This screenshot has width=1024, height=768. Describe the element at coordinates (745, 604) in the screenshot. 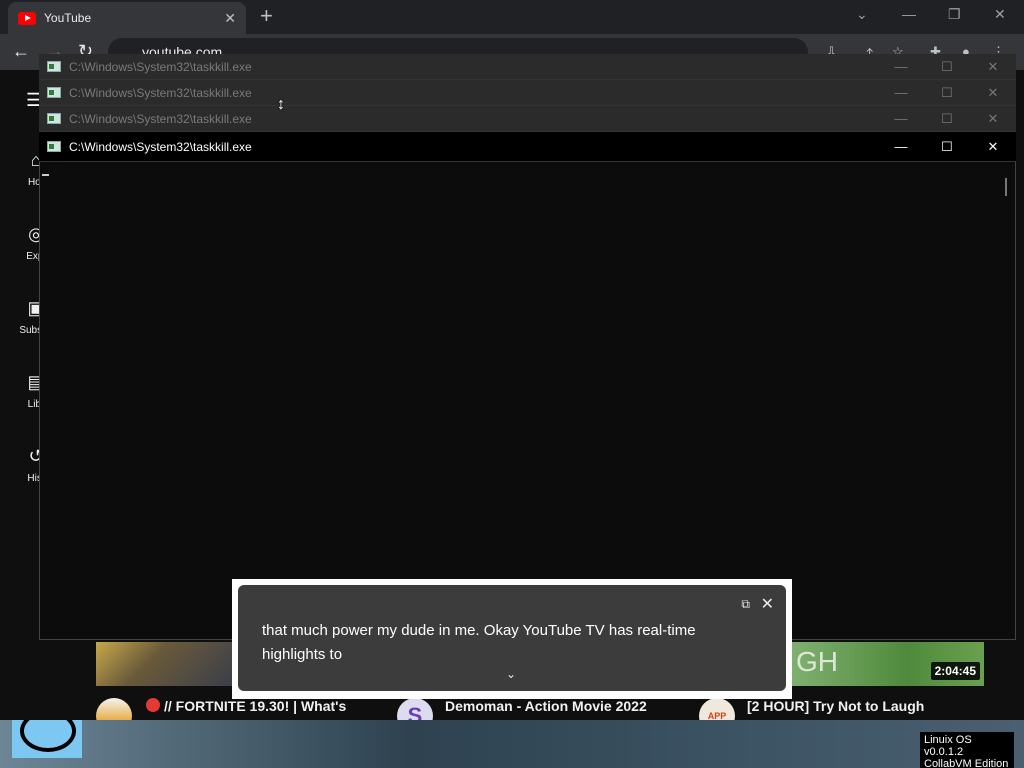

I see `popout-icon: ⧉` at that location.